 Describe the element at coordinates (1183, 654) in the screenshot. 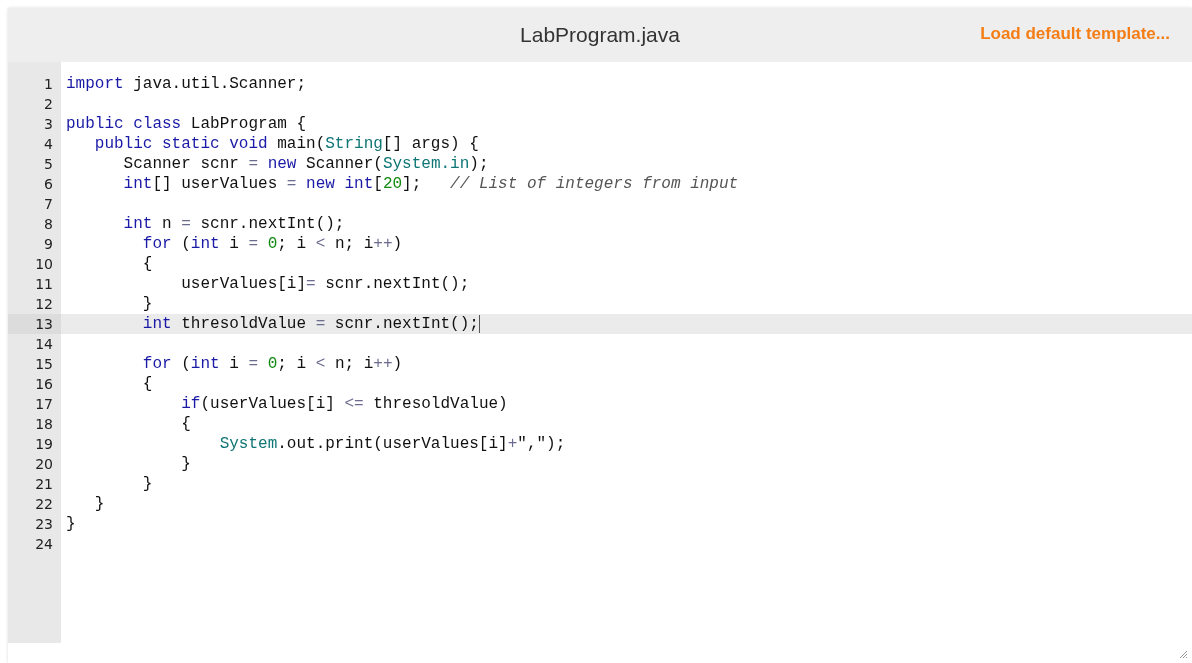

I see `resize-grip-icon` at that location.